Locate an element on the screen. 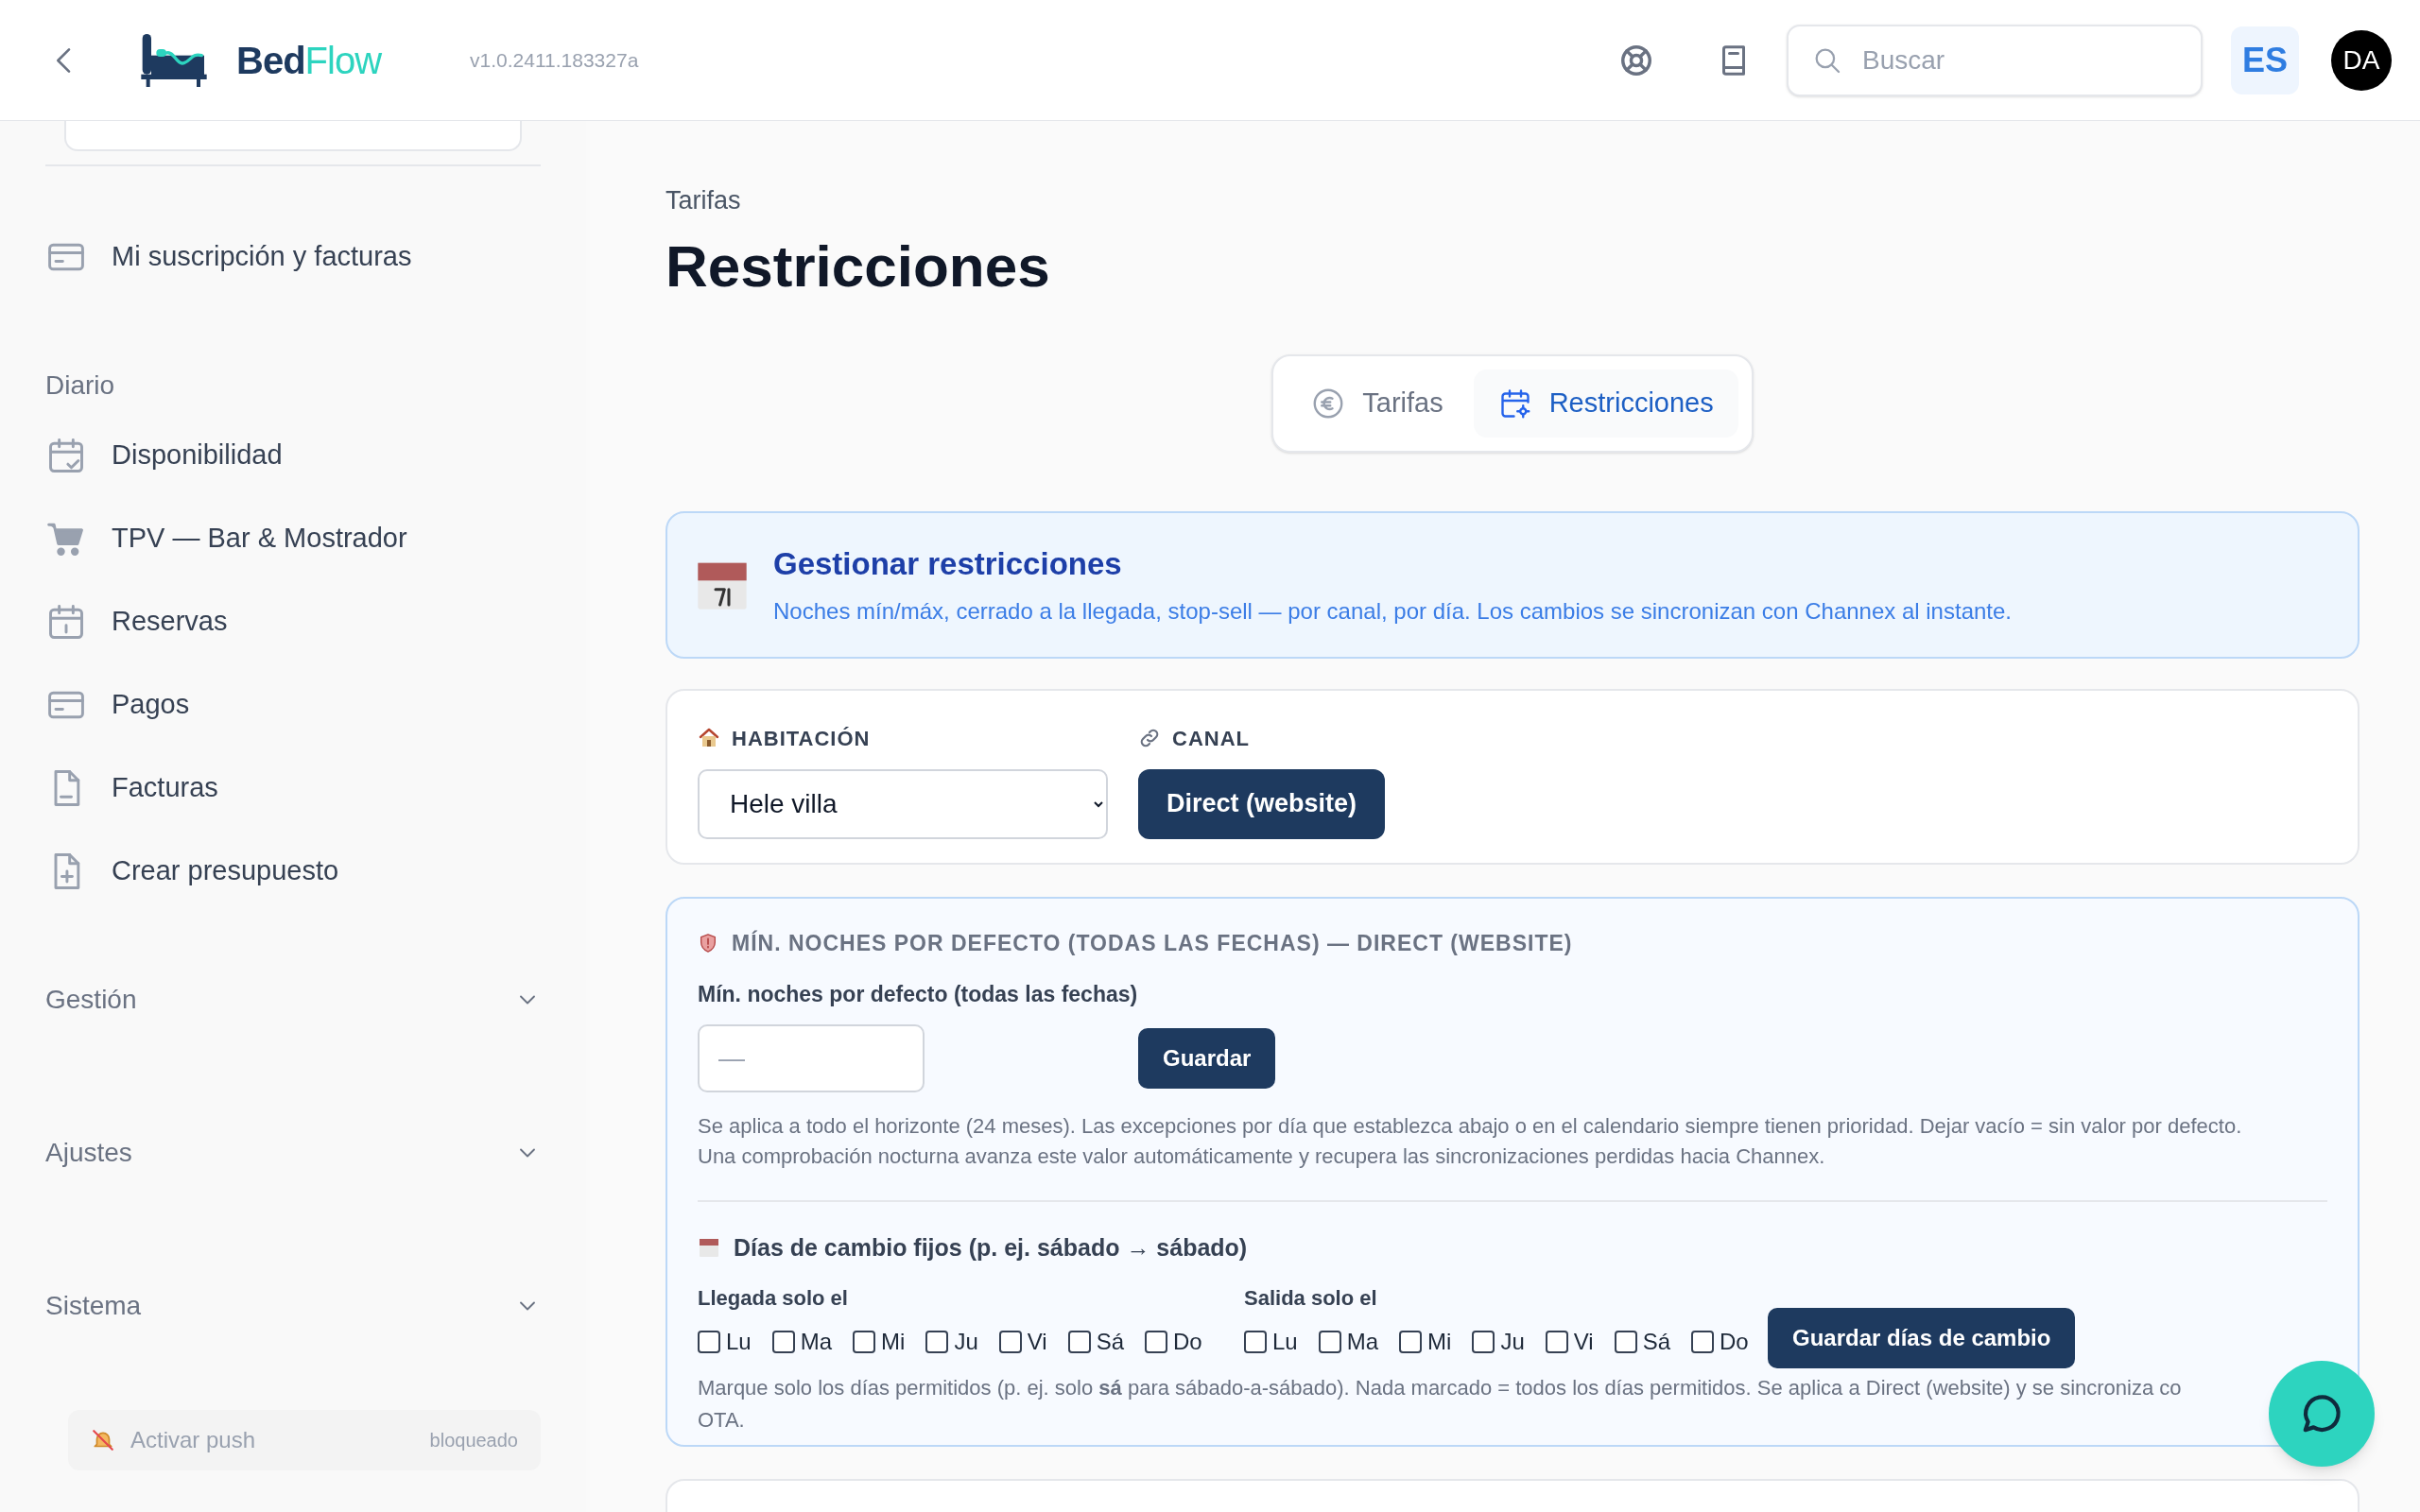  calendar-icon is located at coordinates (709, 1248).